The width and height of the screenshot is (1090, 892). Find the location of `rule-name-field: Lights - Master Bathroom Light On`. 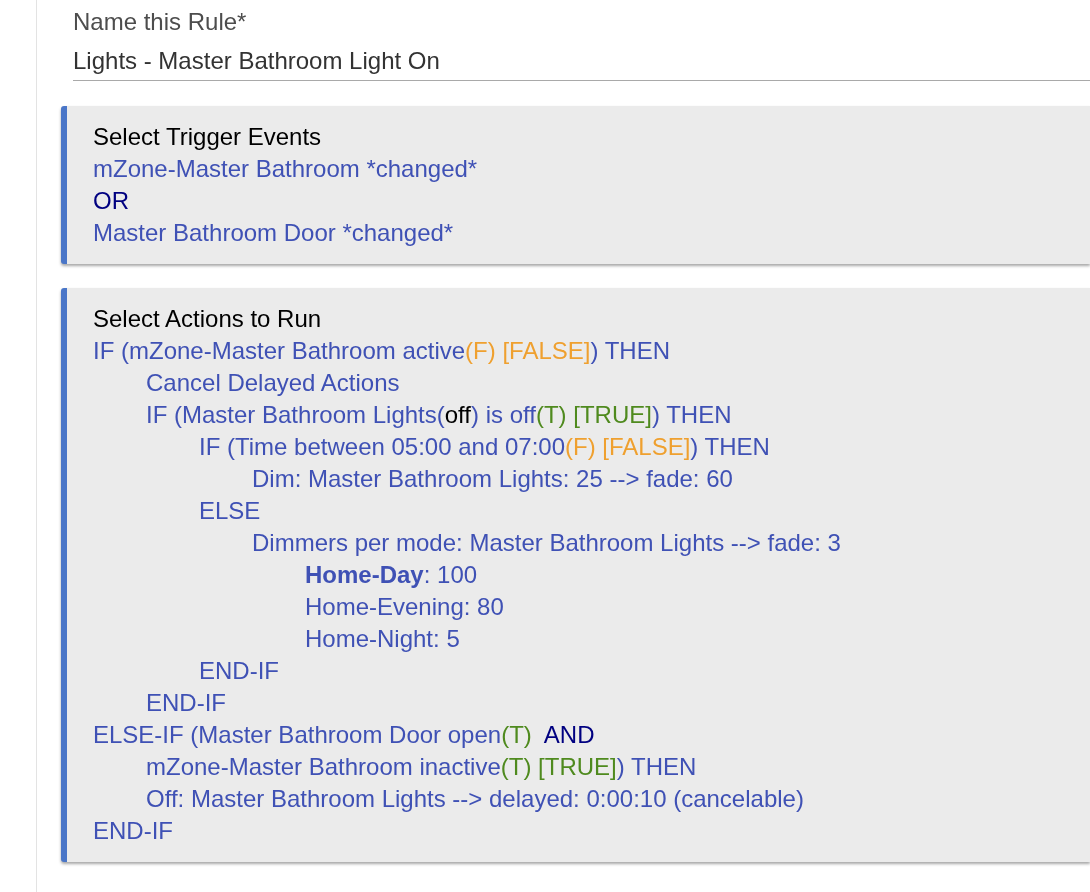

rule-name-field: Lights - Master Bathroom Light On is located at coordinates (581, 59).